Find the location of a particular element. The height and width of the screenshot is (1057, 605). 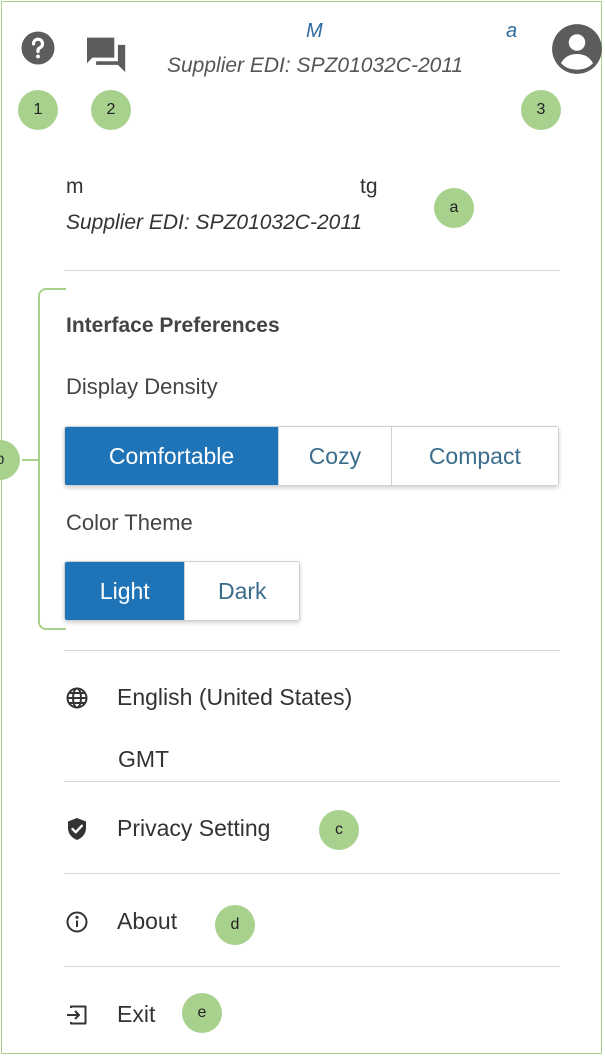

chat-button is located at coordinates (107, 54).